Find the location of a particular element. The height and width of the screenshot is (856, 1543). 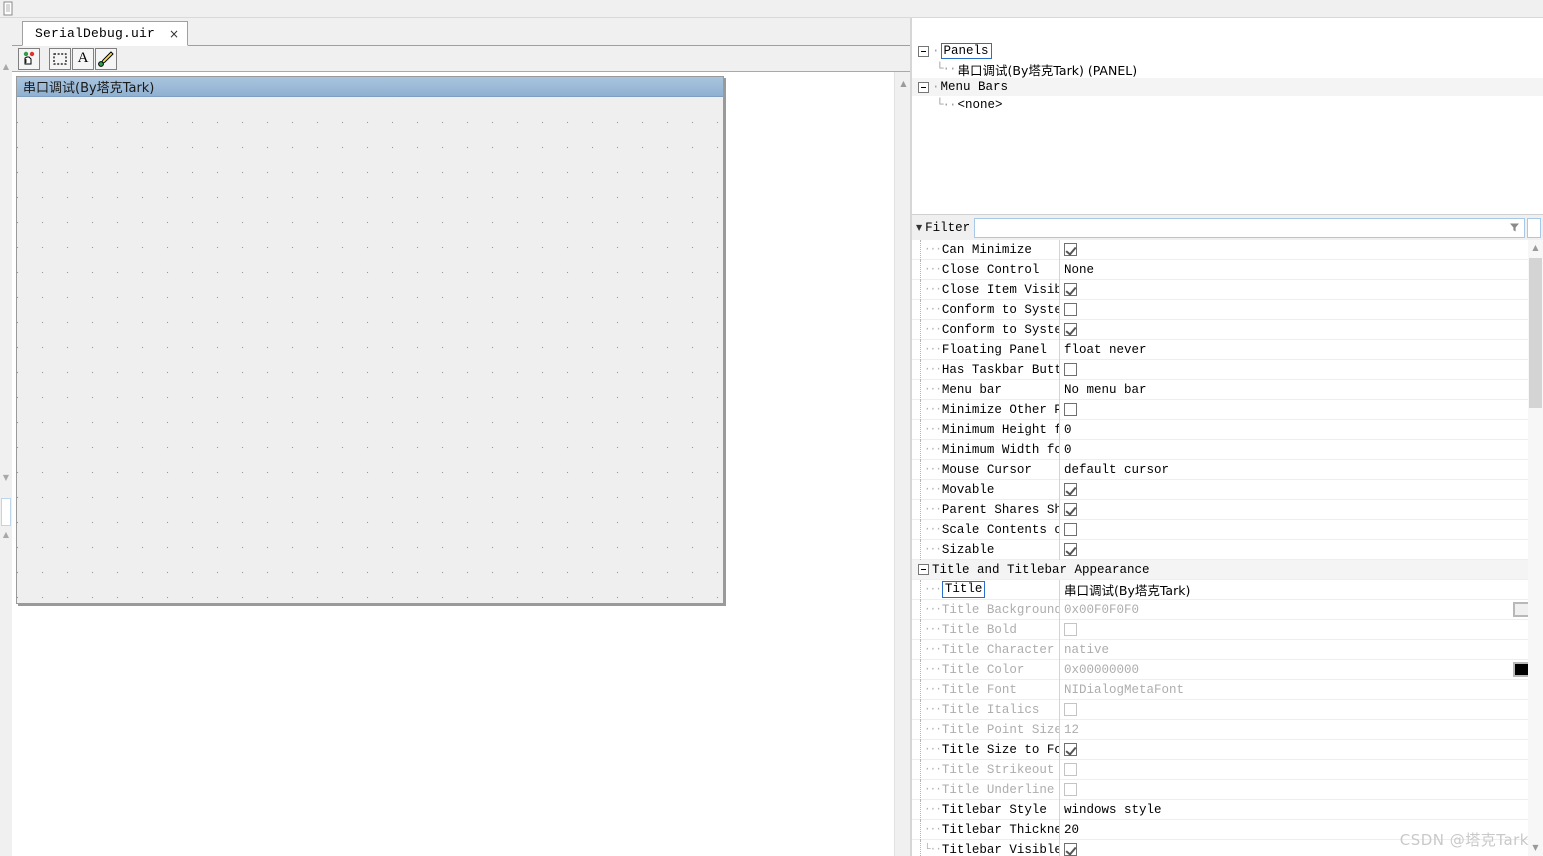

color-tool-button is located at coordinates (106, 58).